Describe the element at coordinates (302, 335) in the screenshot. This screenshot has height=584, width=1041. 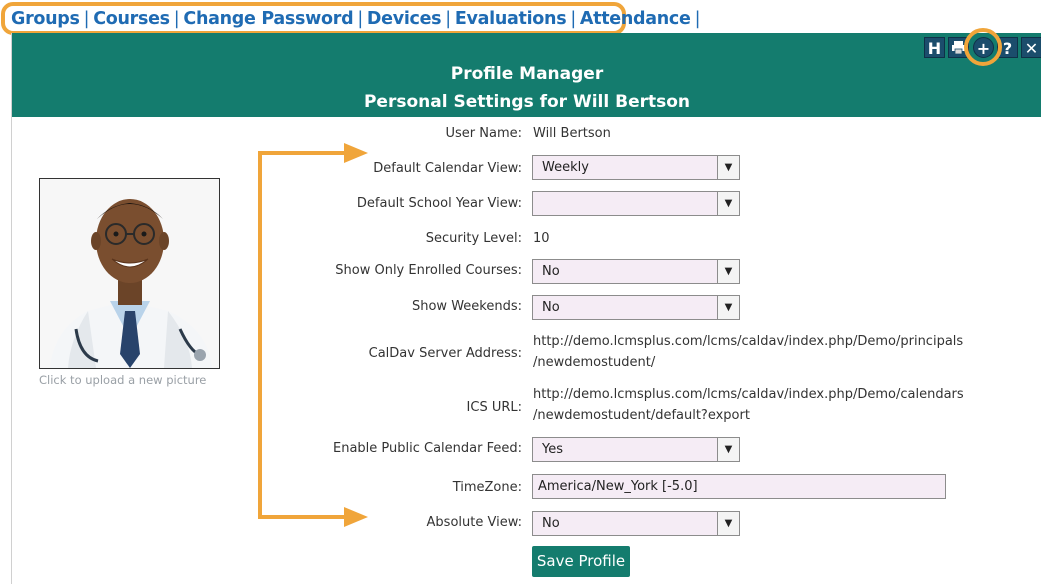
I see `bracket-arrow-icon` at that location.